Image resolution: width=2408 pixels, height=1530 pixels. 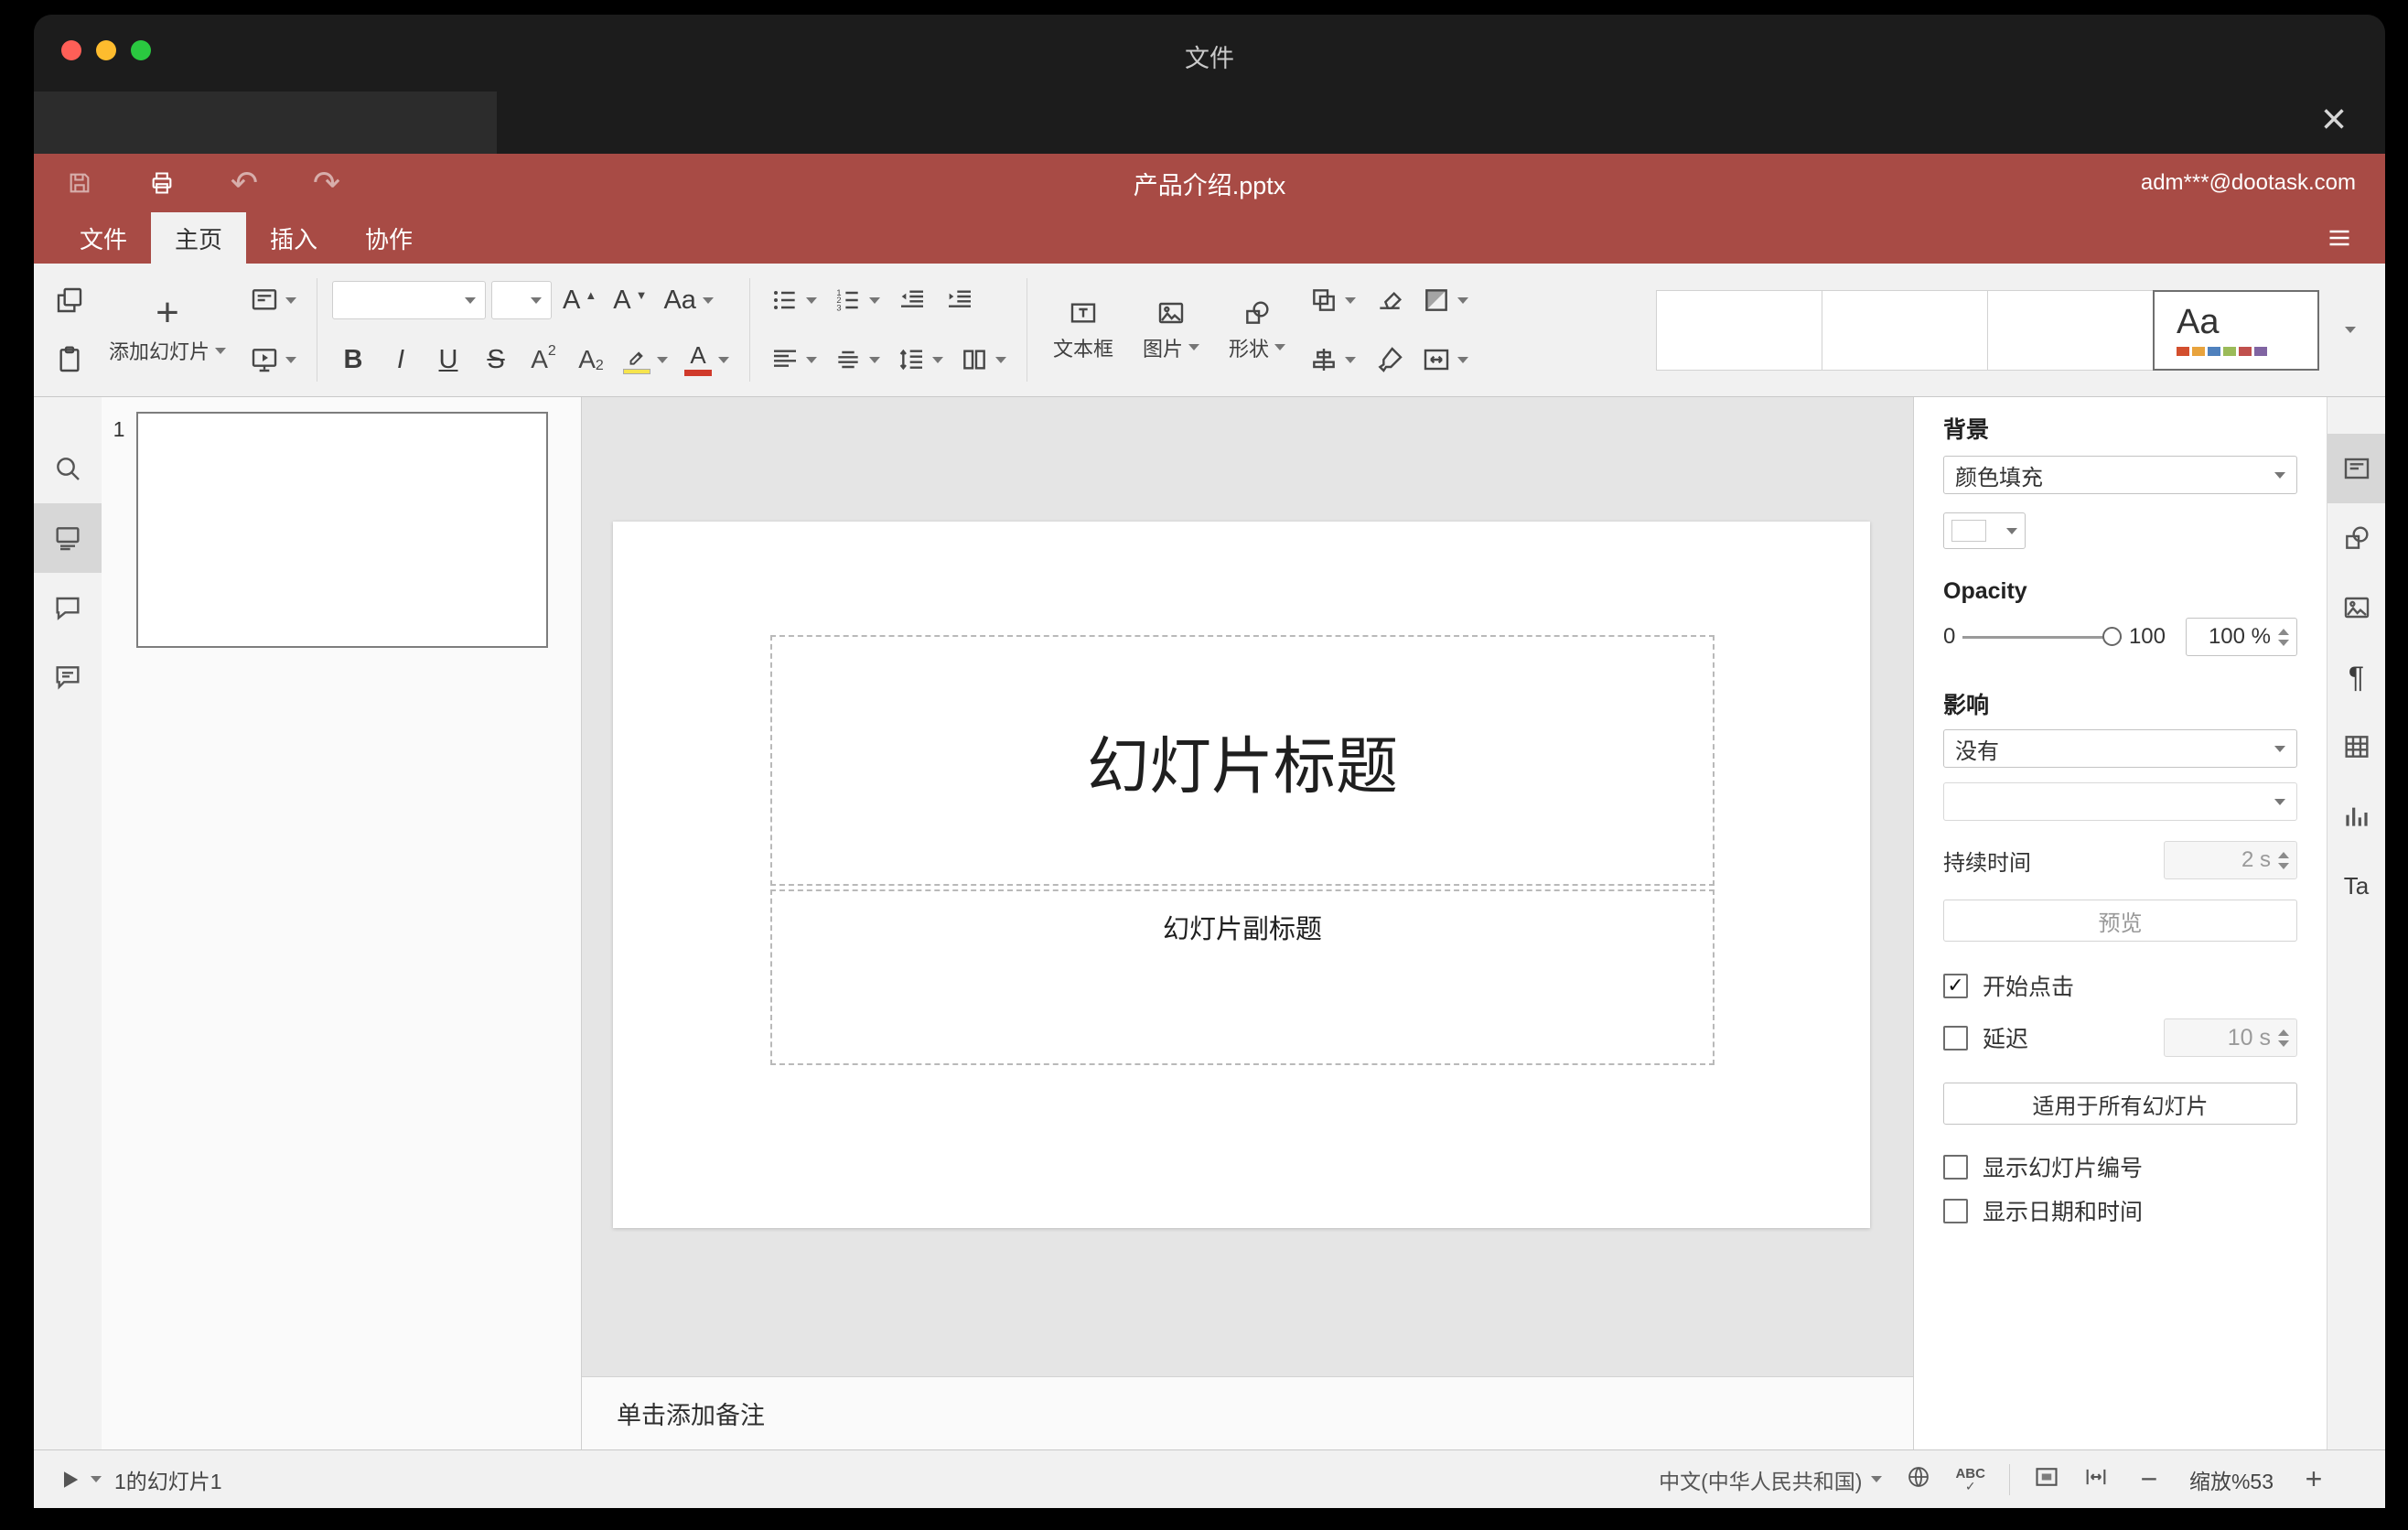 I want to click on clear-style-button, so click(x=1390, y=300).